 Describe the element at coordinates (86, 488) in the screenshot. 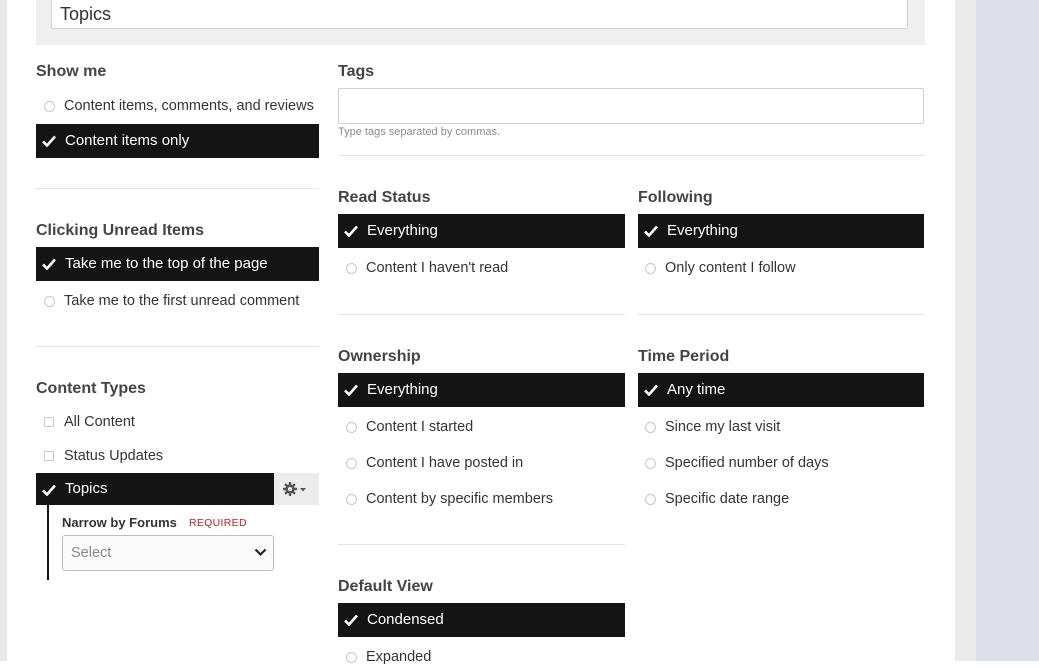

I see `option-label: Topics` at that location.